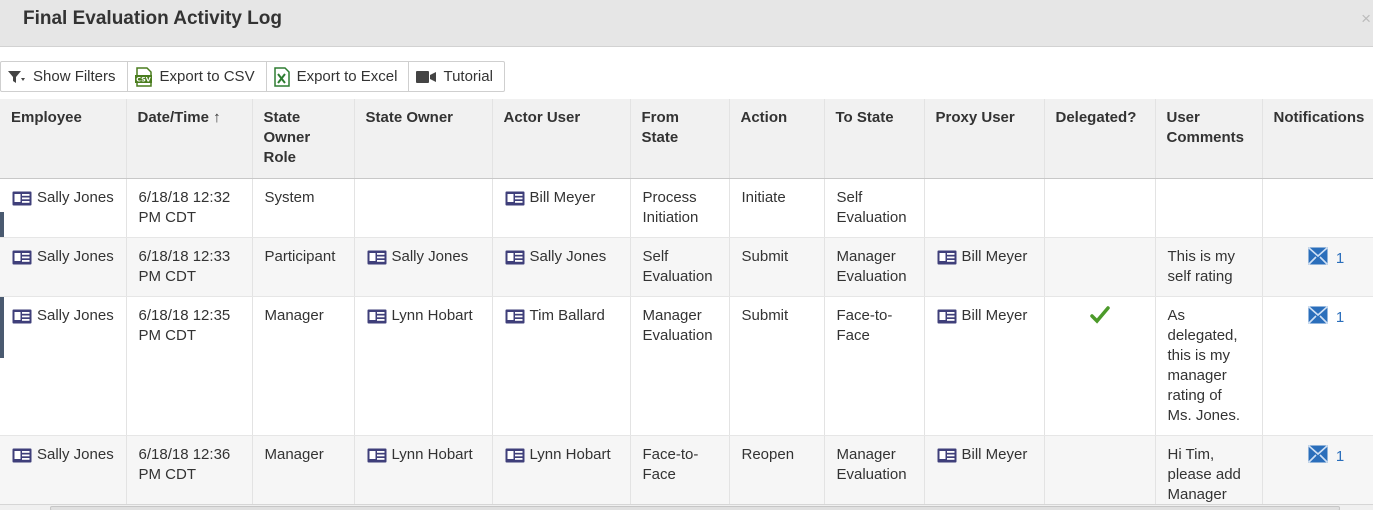 The width and height of the screenshot is (1373, 510). What do you see at coordinates (763, 197) in the screenshot?
I see `action-text: Initiate` at bounding box center [763, 197].